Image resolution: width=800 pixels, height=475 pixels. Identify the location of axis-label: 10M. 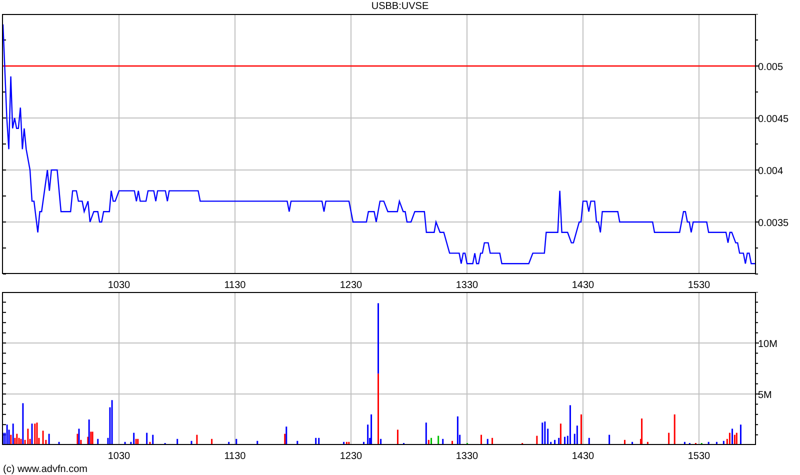
(768, 344).